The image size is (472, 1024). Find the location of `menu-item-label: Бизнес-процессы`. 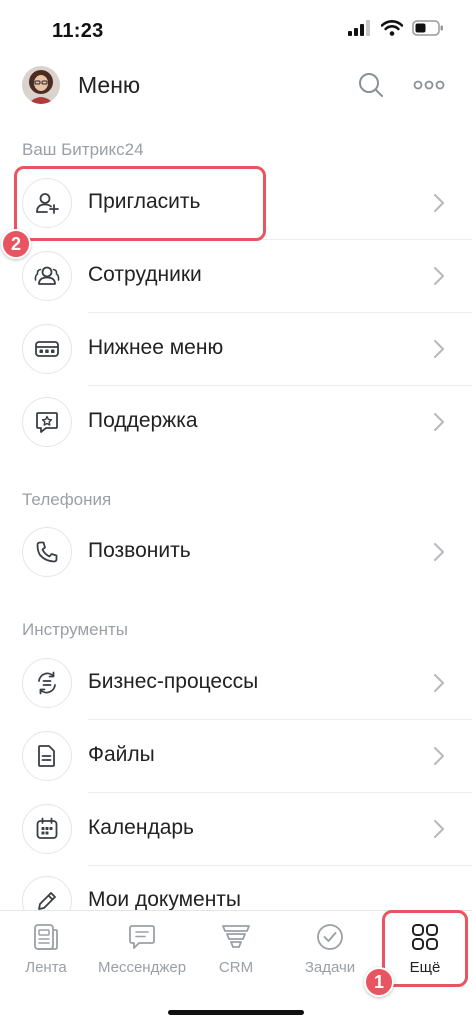

menu-item-label: Бизнес-процессы is located at coordinates (173, 681).